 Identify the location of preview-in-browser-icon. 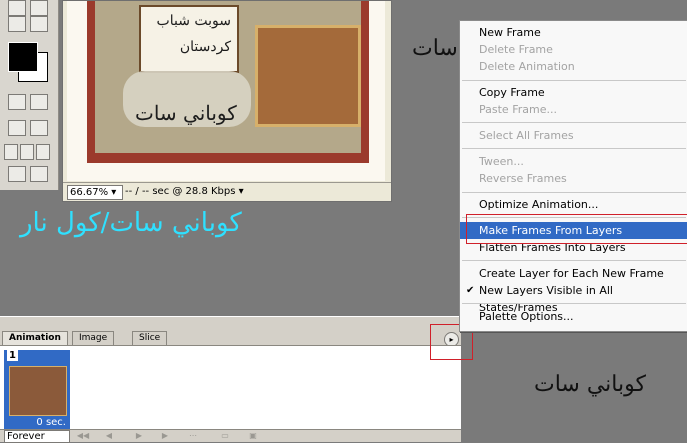
(39, 174).